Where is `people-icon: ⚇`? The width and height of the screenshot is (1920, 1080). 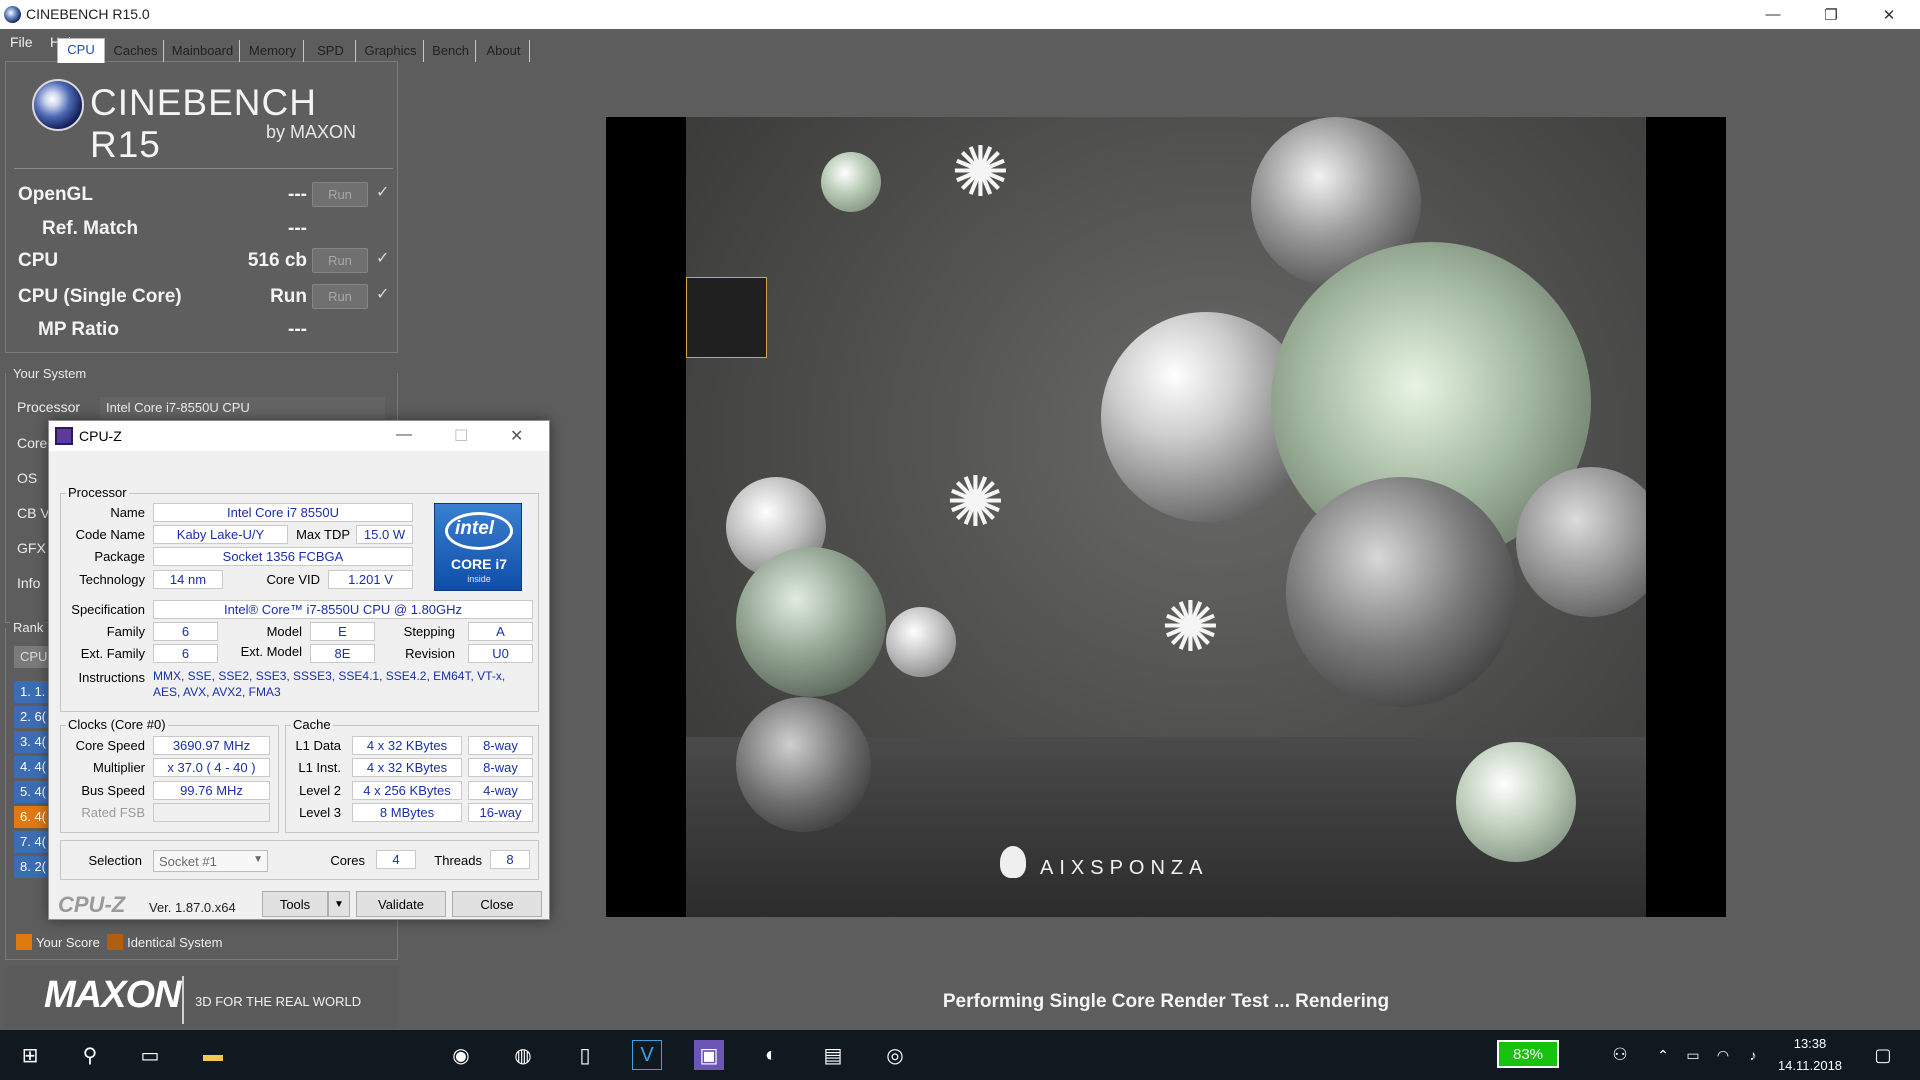 people-icon: ⚇ is located at coordinates (1620, 1055).